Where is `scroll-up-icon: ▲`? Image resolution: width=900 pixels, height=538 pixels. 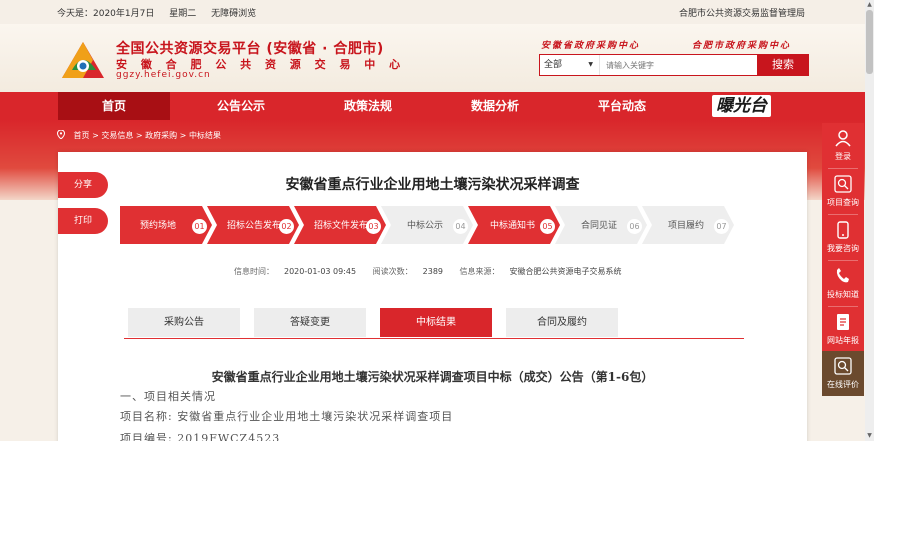
scroll-up-icon: ▲ is located at coordinates (869, 5).